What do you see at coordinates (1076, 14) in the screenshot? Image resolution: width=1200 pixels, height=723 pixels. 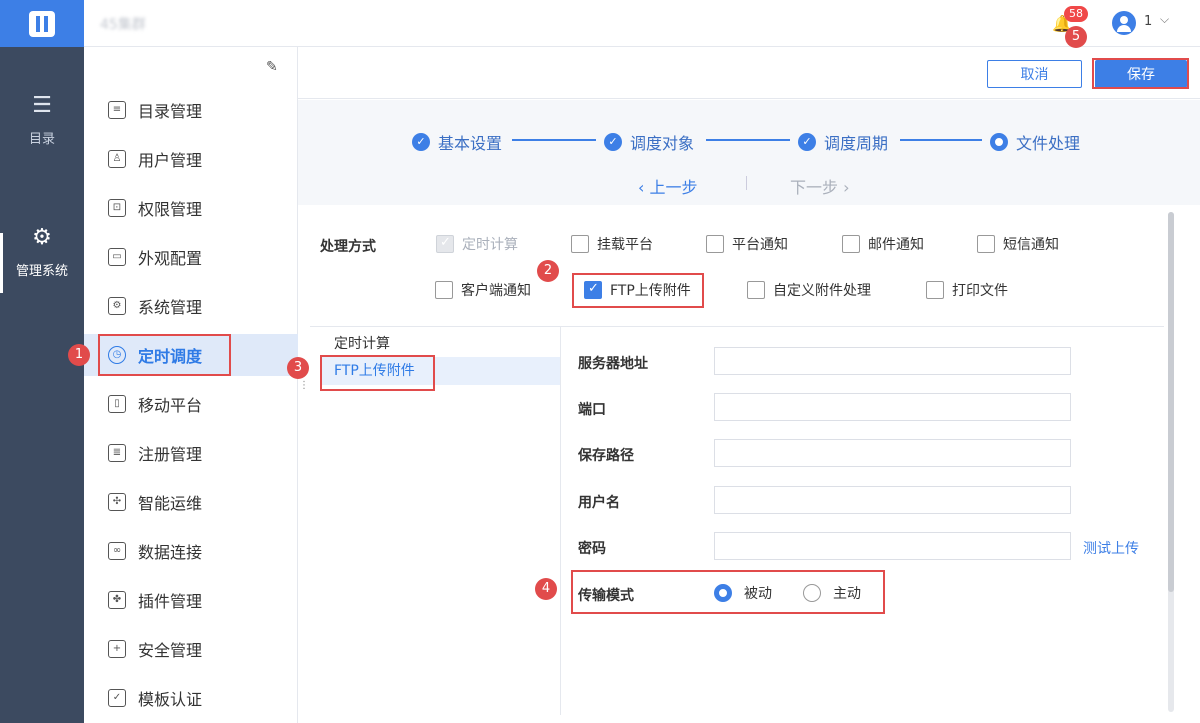 I see `notification-badge: 58` at bounding box center [1076, 14].